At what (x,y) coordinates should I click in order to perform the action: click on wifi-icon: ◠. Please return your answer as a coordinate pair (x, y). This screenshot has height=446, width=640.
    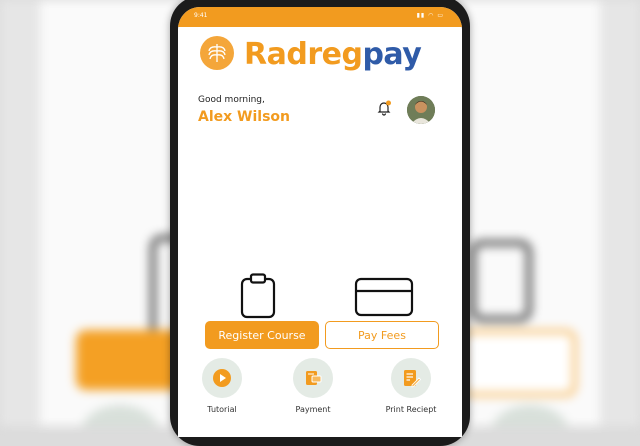
    Looking at the image, I should click on (431, 15).